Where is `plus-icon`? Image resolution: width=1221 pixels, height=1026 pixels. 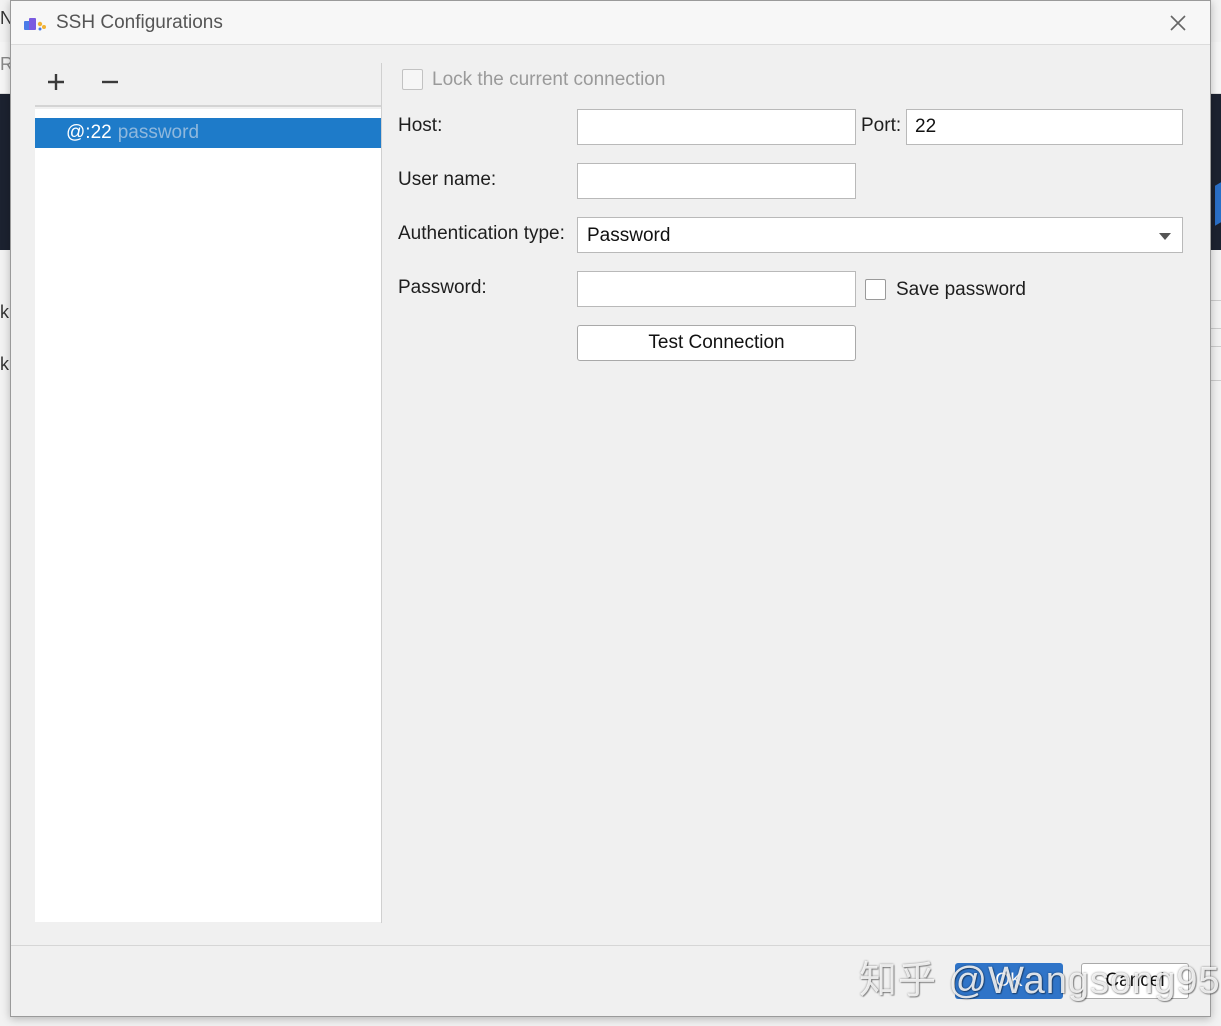
plus-icon is located at coordinates (56, 82).